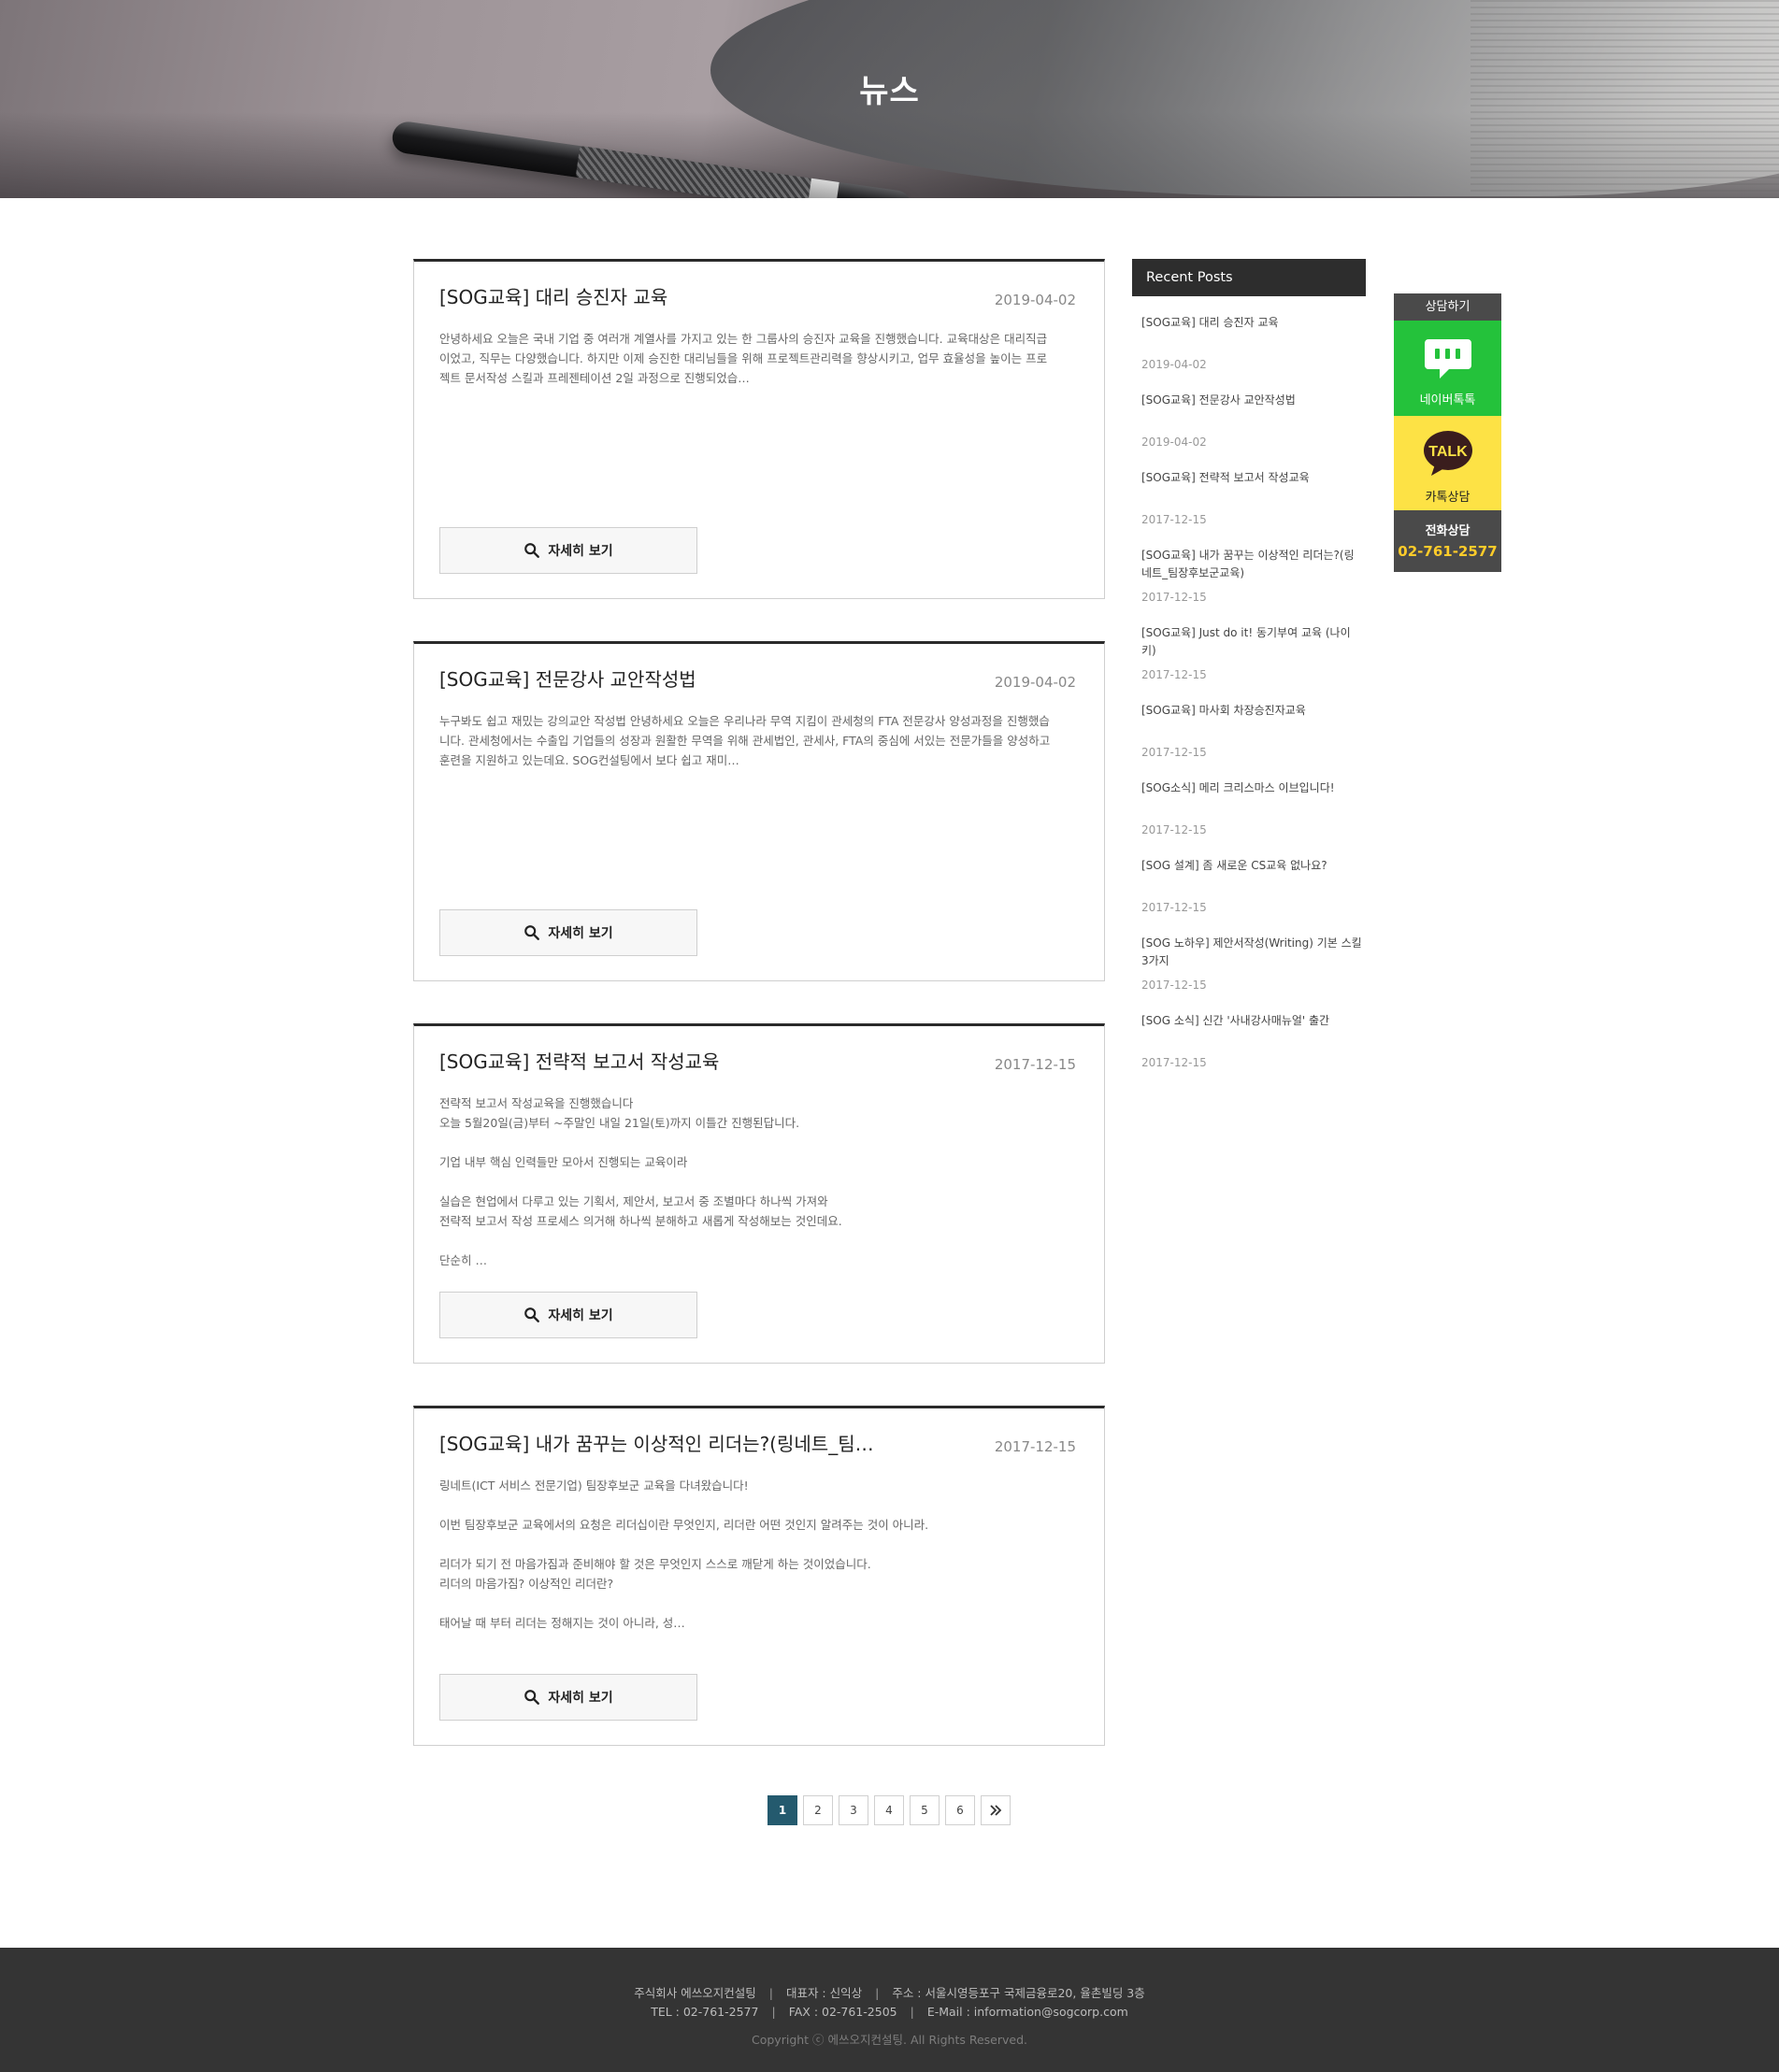 The image size is (1779, 2072). What do you see at coordinates (1252, 400) in the screenshot?
I see `recent-post-link: [SOG교육] 전문강사 교안작성법` at bounding box center [1252, 400].